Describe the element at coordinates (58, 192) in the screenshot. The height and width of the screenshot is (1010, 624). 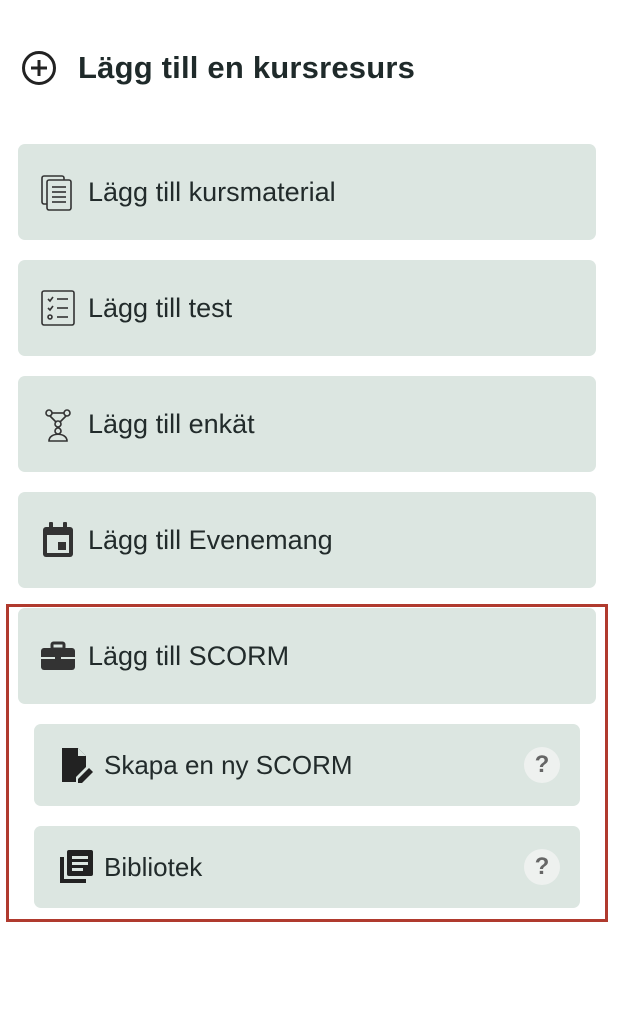
I see `documents-icon` at that location.